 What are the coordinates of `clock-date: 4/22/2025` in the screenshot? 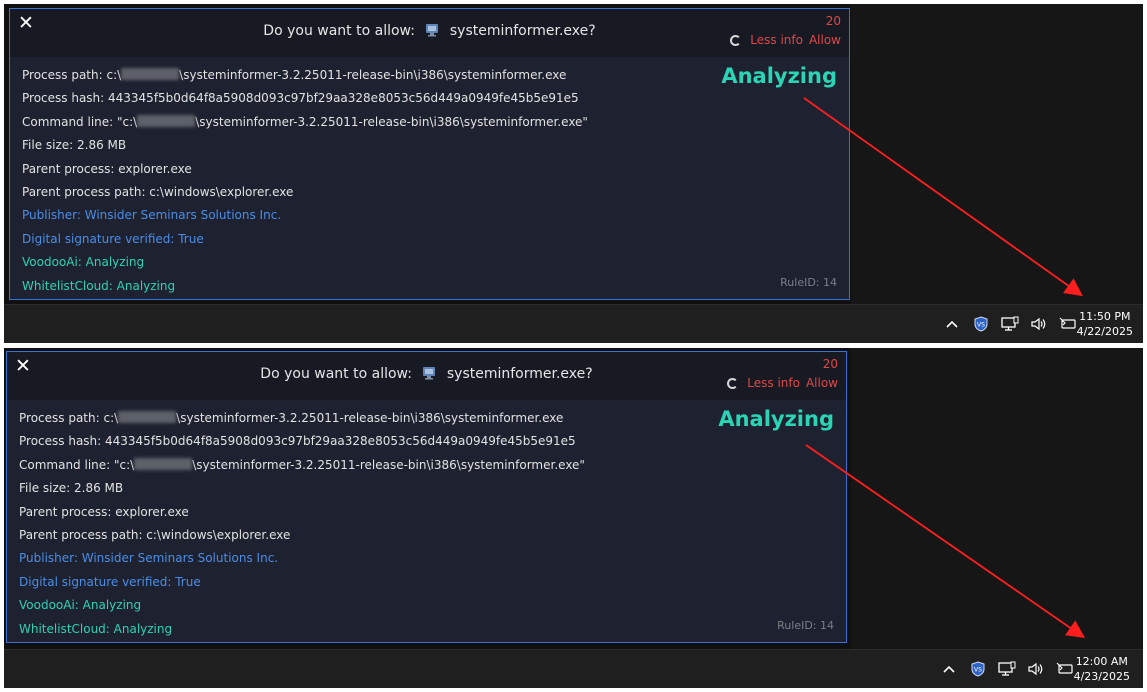 It's located at (1104, 331).